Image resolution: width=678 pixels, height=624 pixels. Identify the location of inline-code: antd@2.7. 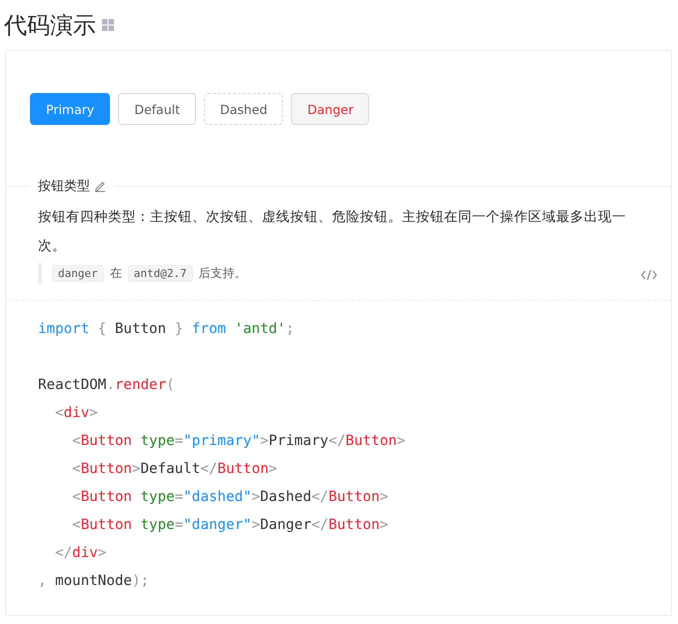
(160, 273).